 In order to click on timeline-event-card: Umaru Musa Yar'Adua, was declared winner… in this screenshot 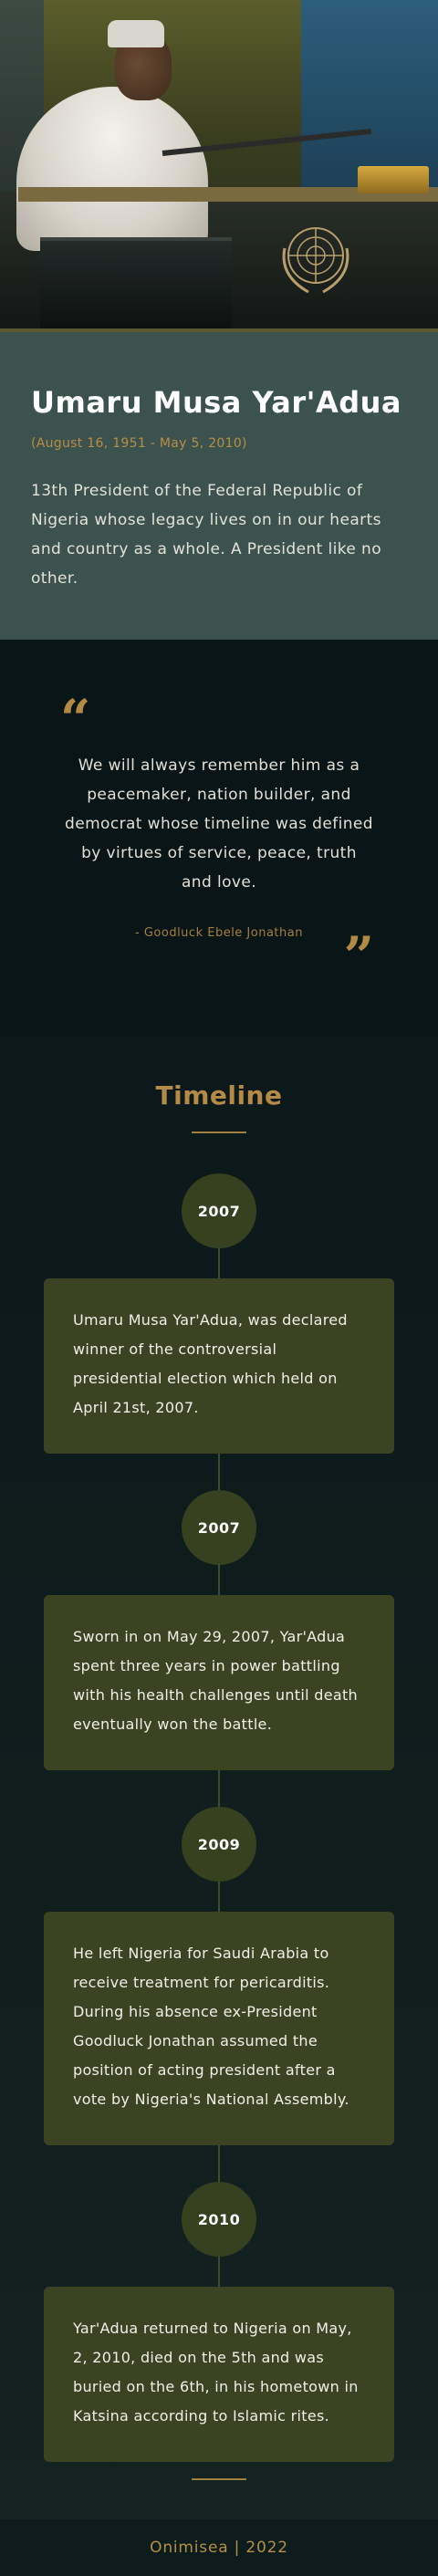, I will do `click(219, 1366)`.